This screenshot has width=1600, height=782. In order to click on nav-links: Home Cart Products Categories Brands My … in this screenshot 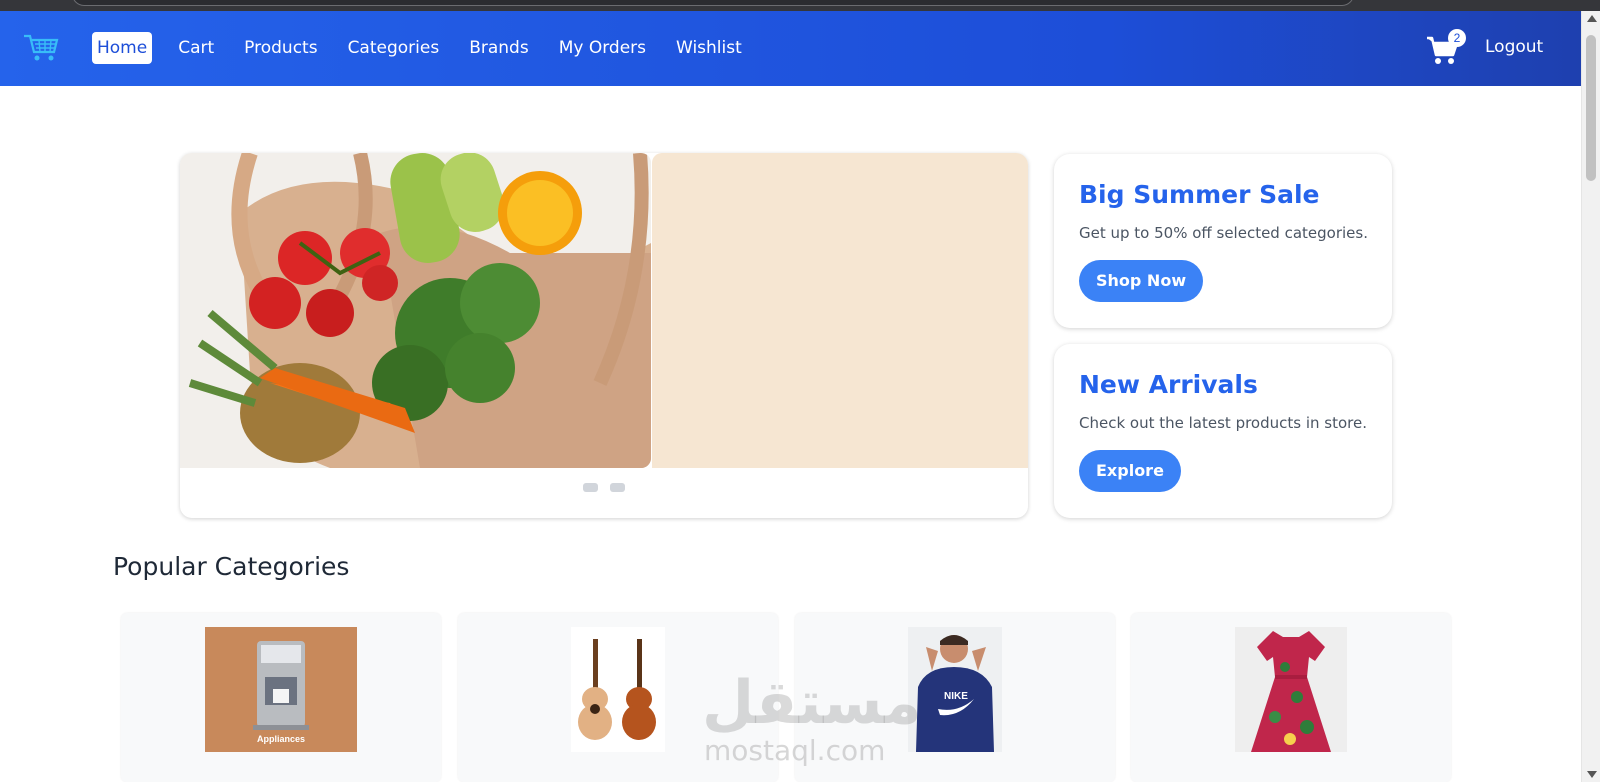, I will do `click(430, 48)`.